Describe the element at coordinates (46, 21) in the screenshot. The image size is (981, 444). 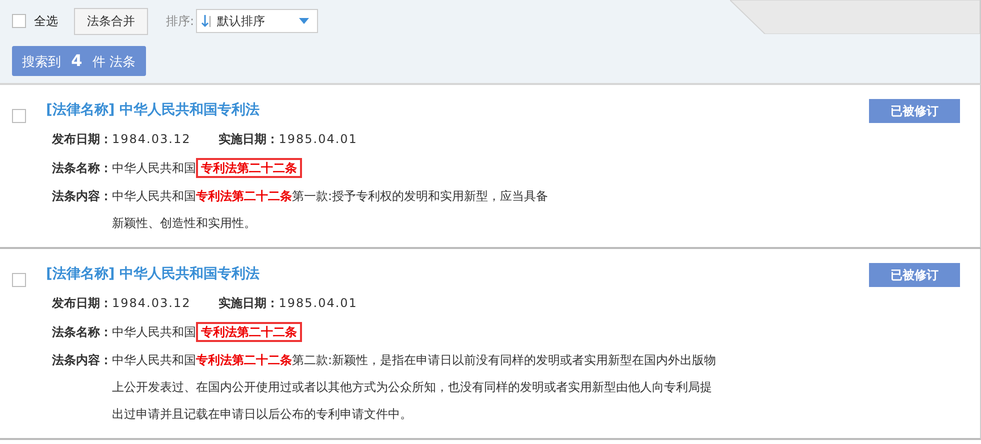
I see `select-all-label: 全选` at that location.